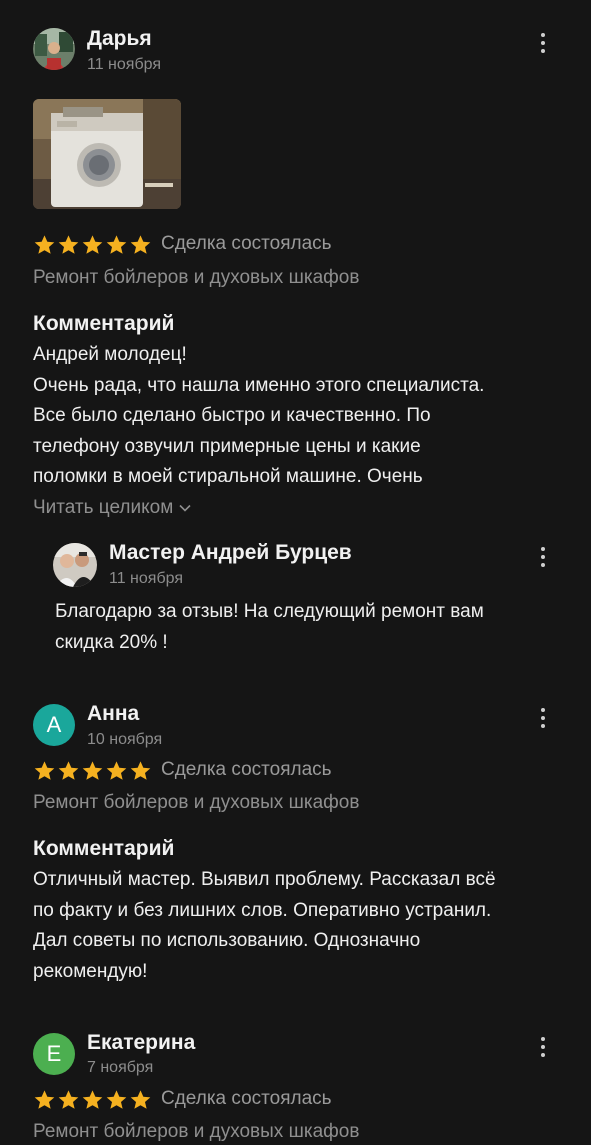 The width and height of the screenshot is (591, 1145). Describe the element at coordinates (54, 49) in the screenshot. I see `avatar` at that location.